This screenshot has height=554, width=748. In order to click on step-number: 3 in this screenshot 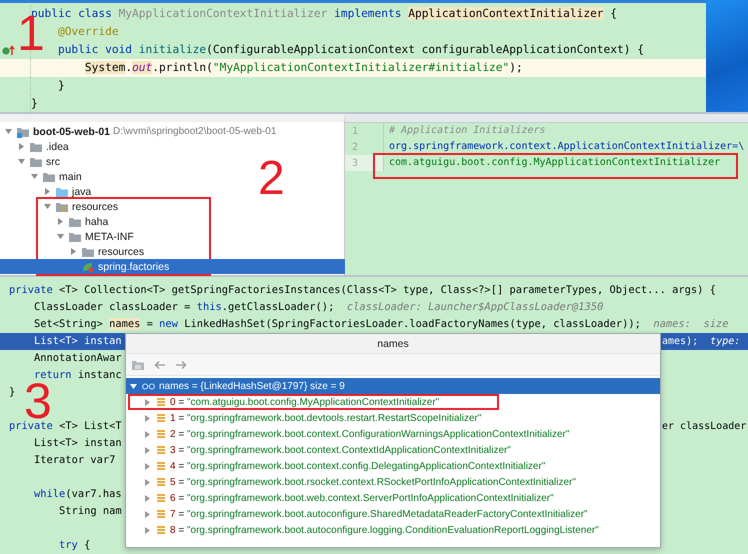, I will do `click(38, 401)`.